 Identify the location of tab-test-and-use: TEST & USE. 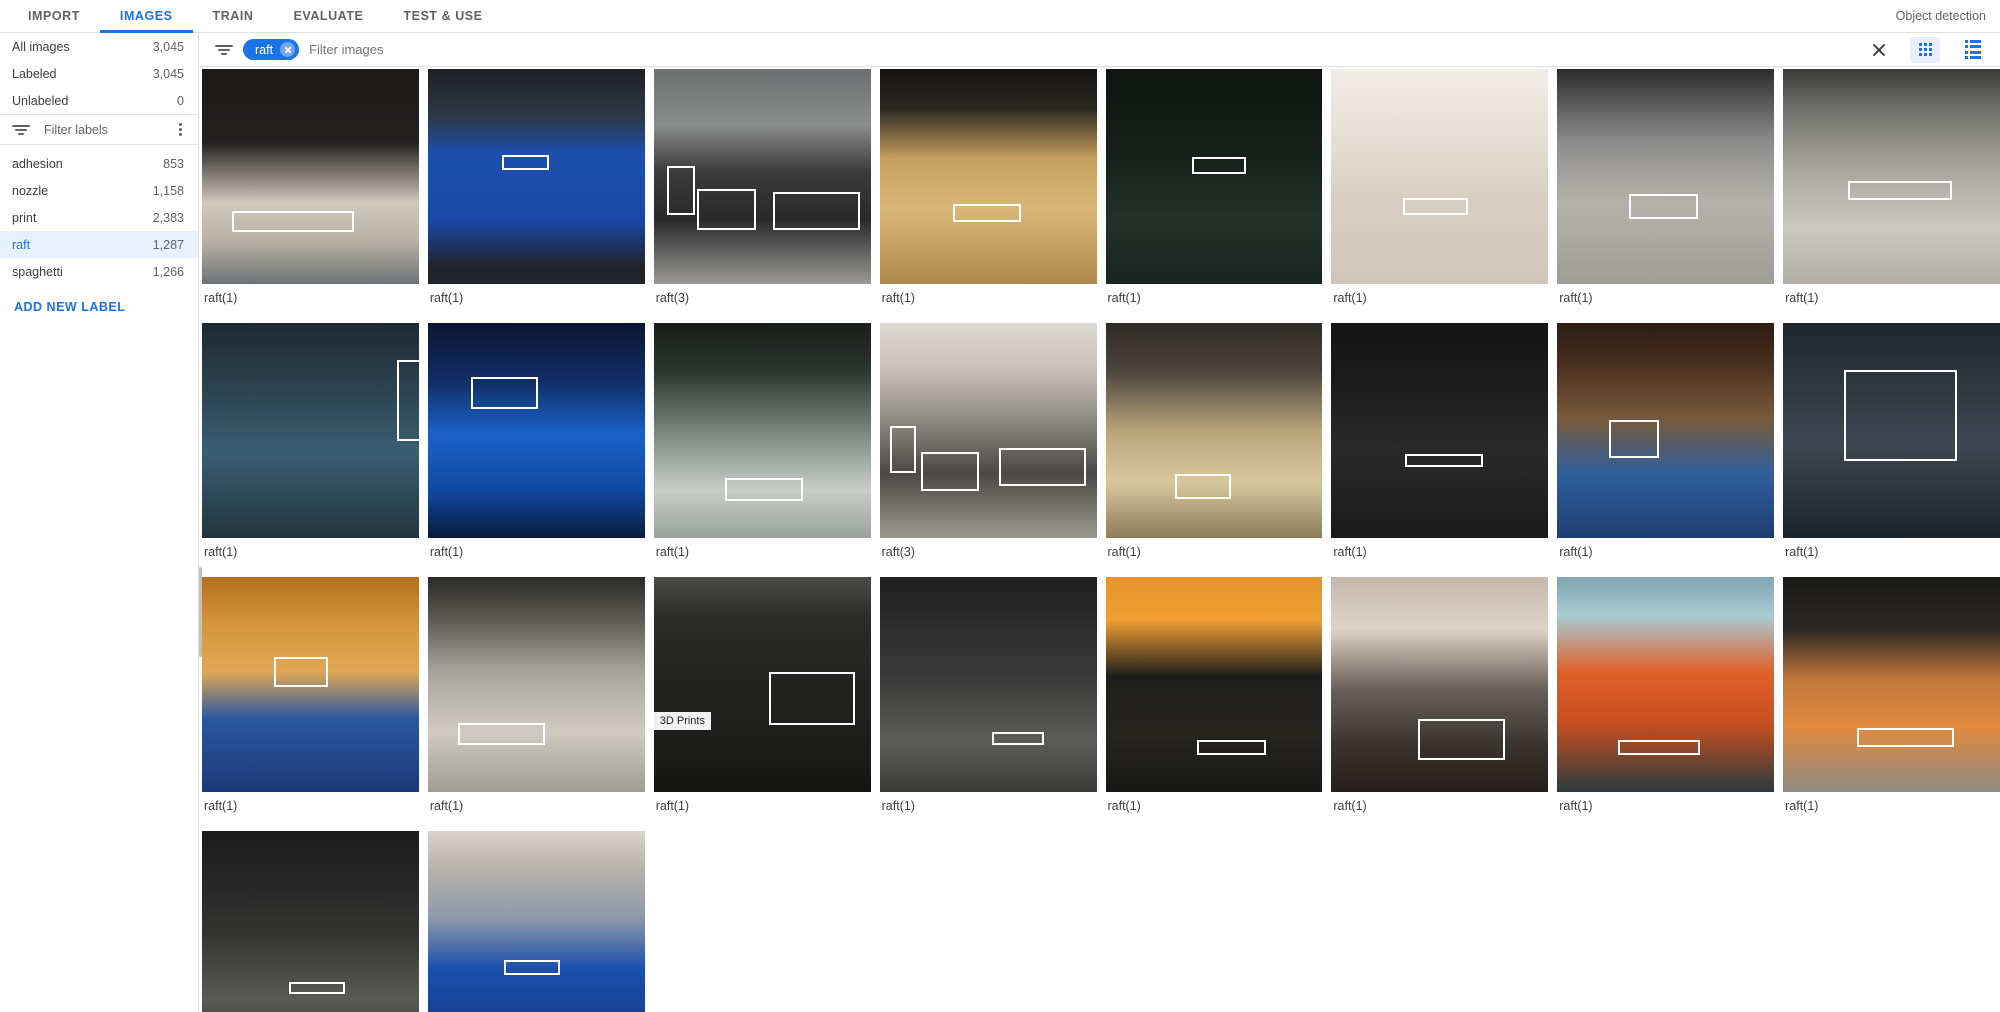
(442, 16).